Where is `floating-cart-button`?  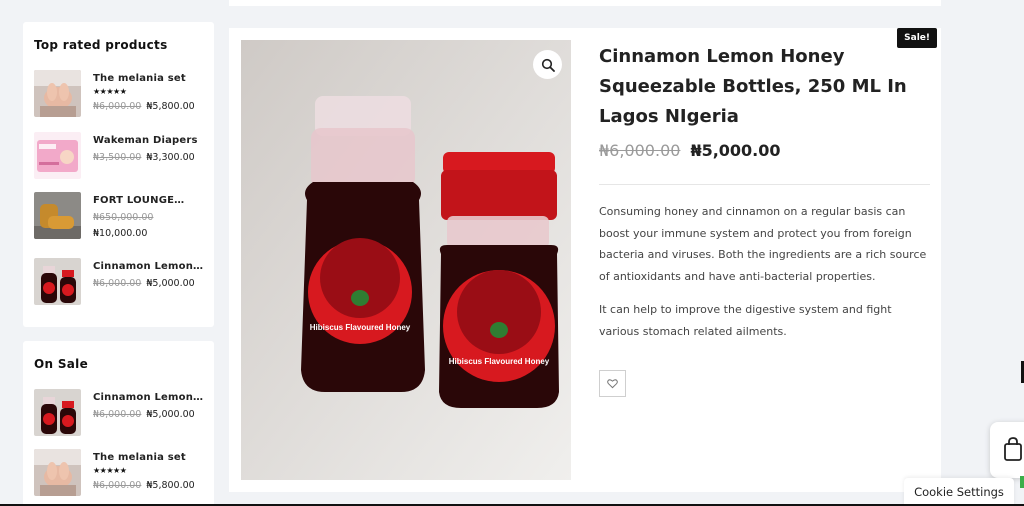
floating-cart-button is located at coordinates (1007, 450).